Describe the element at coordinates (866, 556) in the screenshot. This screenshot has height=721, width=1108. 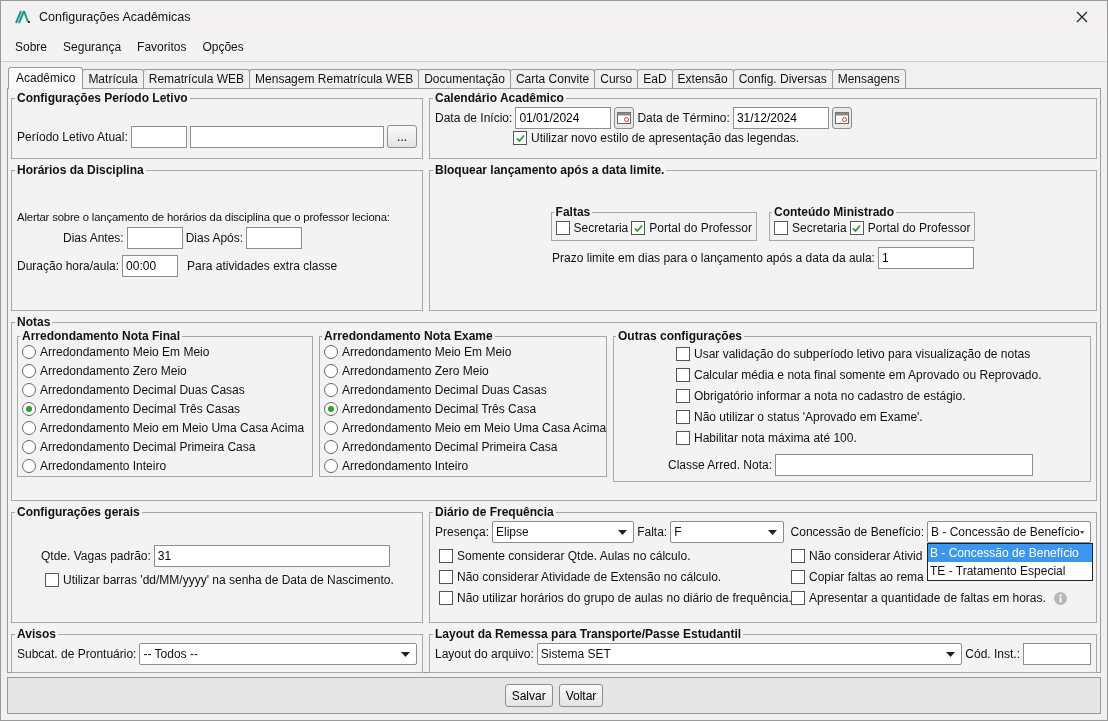
I see `option-label: Não considerar Ativid` at that location.